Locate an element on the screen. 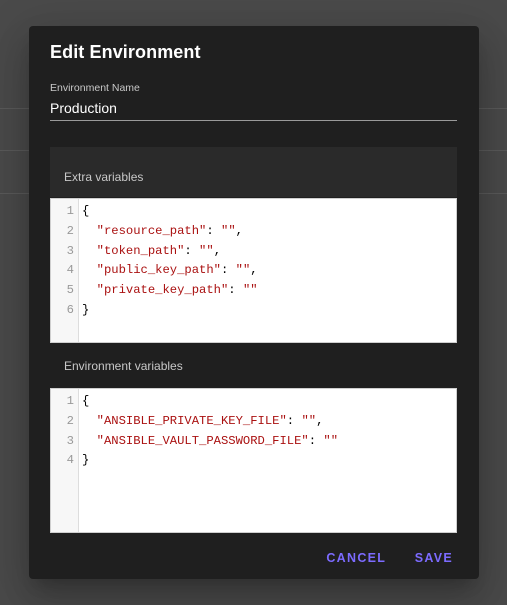 This screenshot has width=507, height=605. environment-name-input is located at coordinates (253, 108).